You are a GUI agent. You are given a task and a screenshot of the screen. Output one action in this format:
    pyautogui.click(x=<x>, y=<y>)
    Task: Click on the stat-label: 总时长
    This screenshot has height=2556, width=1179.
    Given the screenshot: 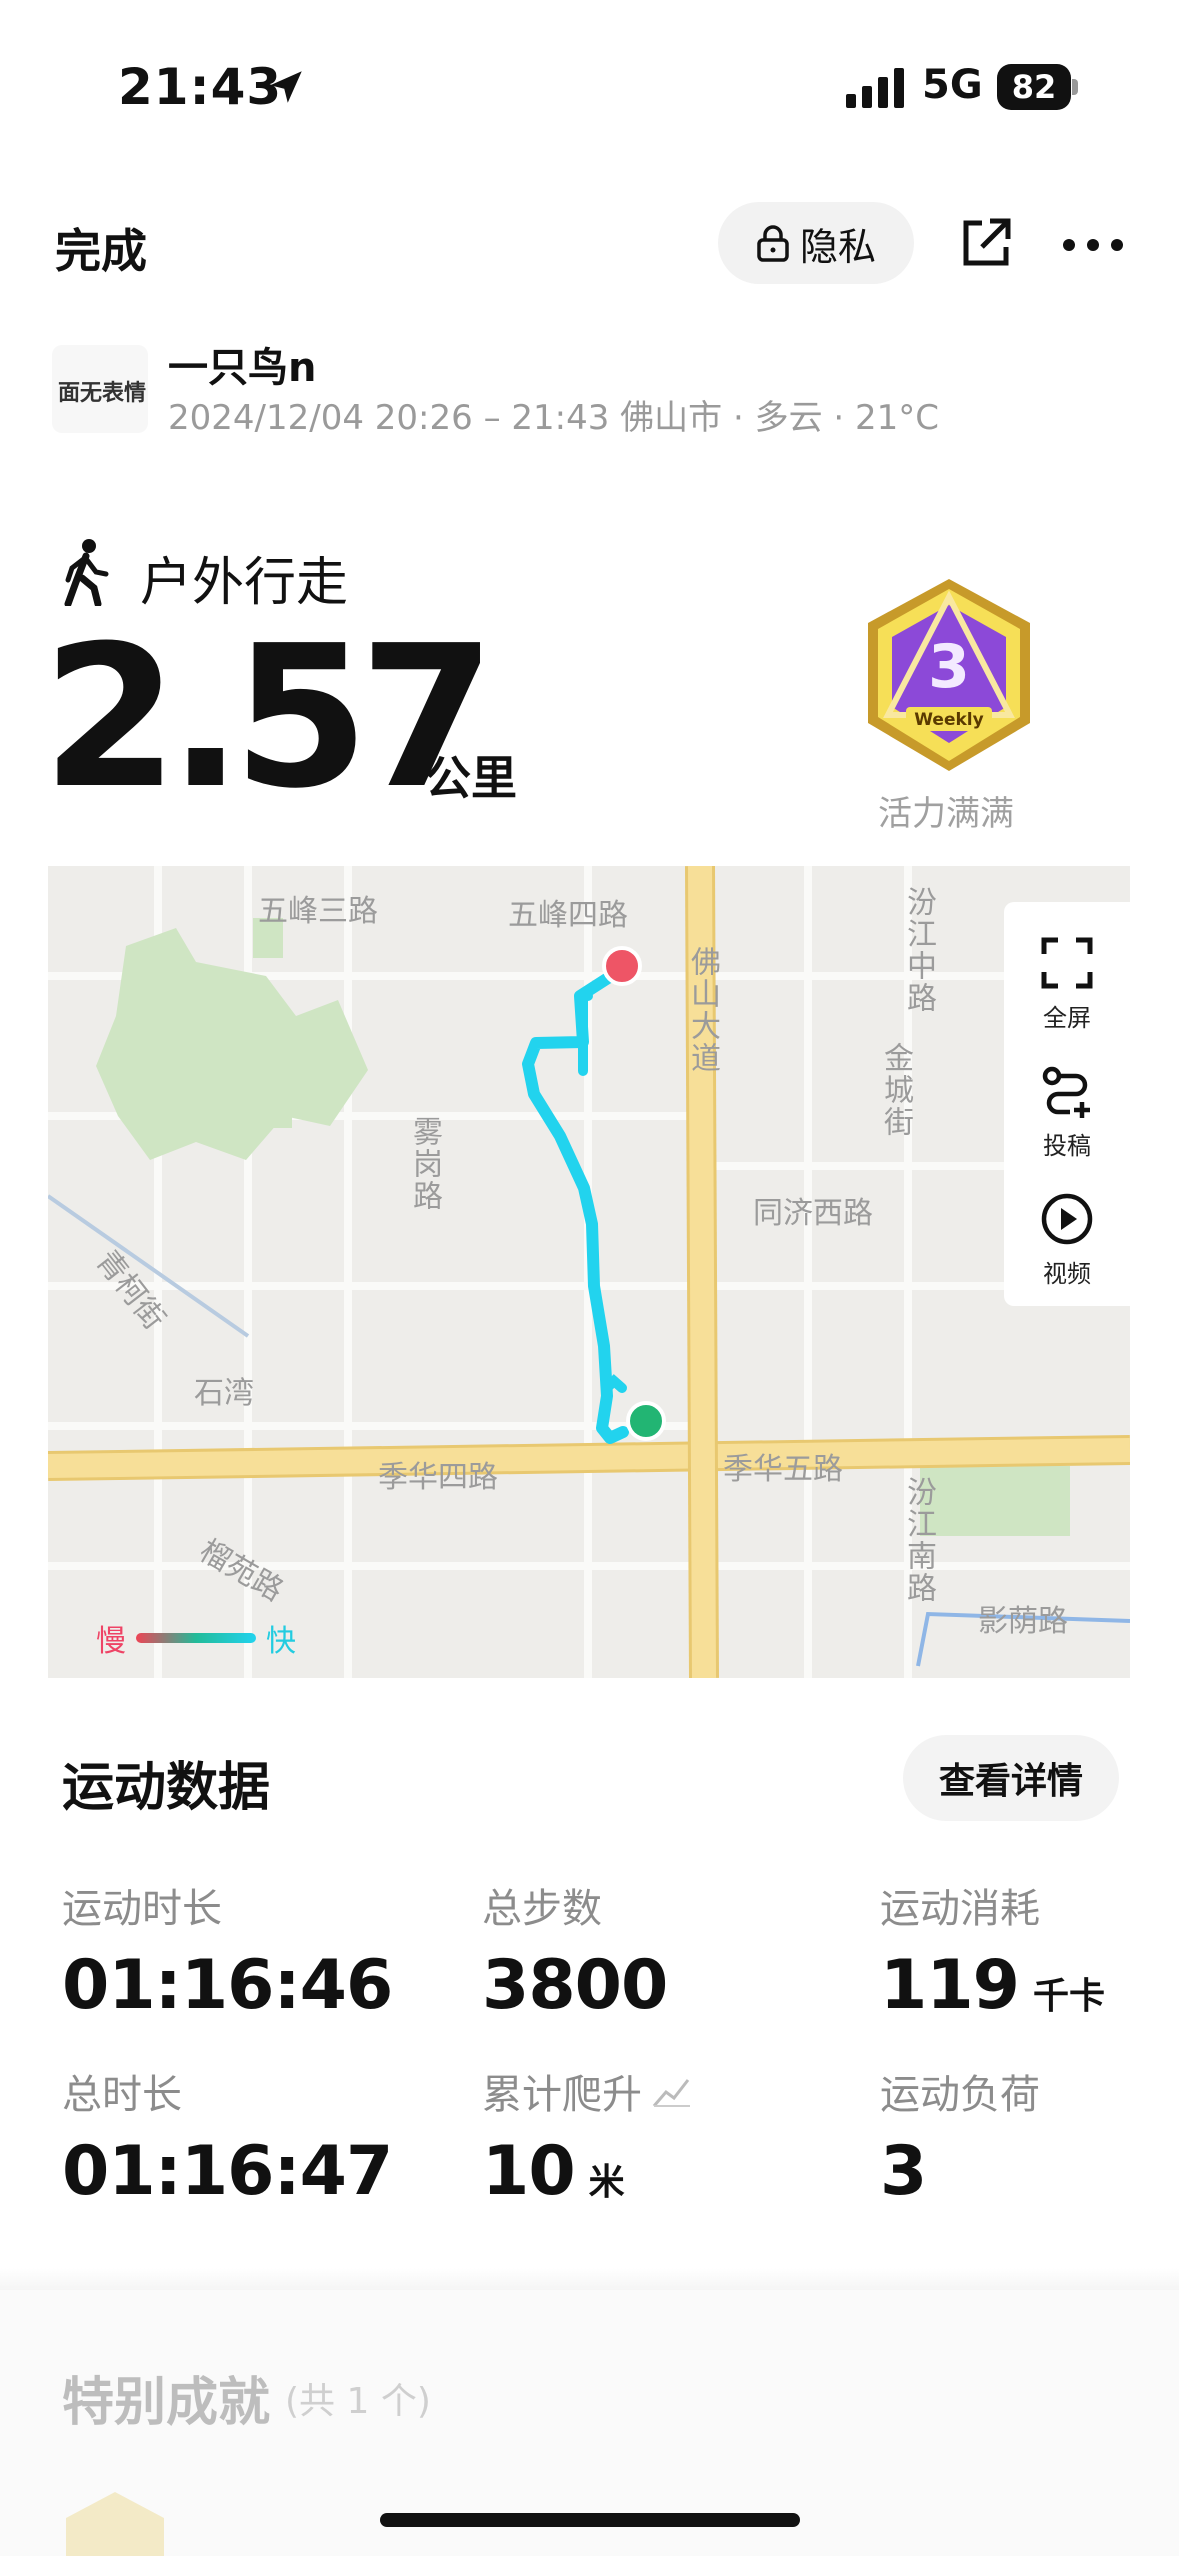 What is the action you would take?
    pyautogui.click(x=122, y=2095)
    